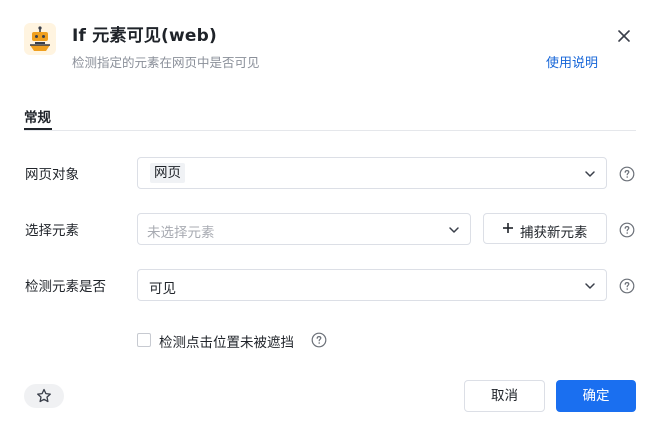 The height and width of the screenshot is (436, 660). I want to click on select-element-label: 选择元素, so click(52, 231).